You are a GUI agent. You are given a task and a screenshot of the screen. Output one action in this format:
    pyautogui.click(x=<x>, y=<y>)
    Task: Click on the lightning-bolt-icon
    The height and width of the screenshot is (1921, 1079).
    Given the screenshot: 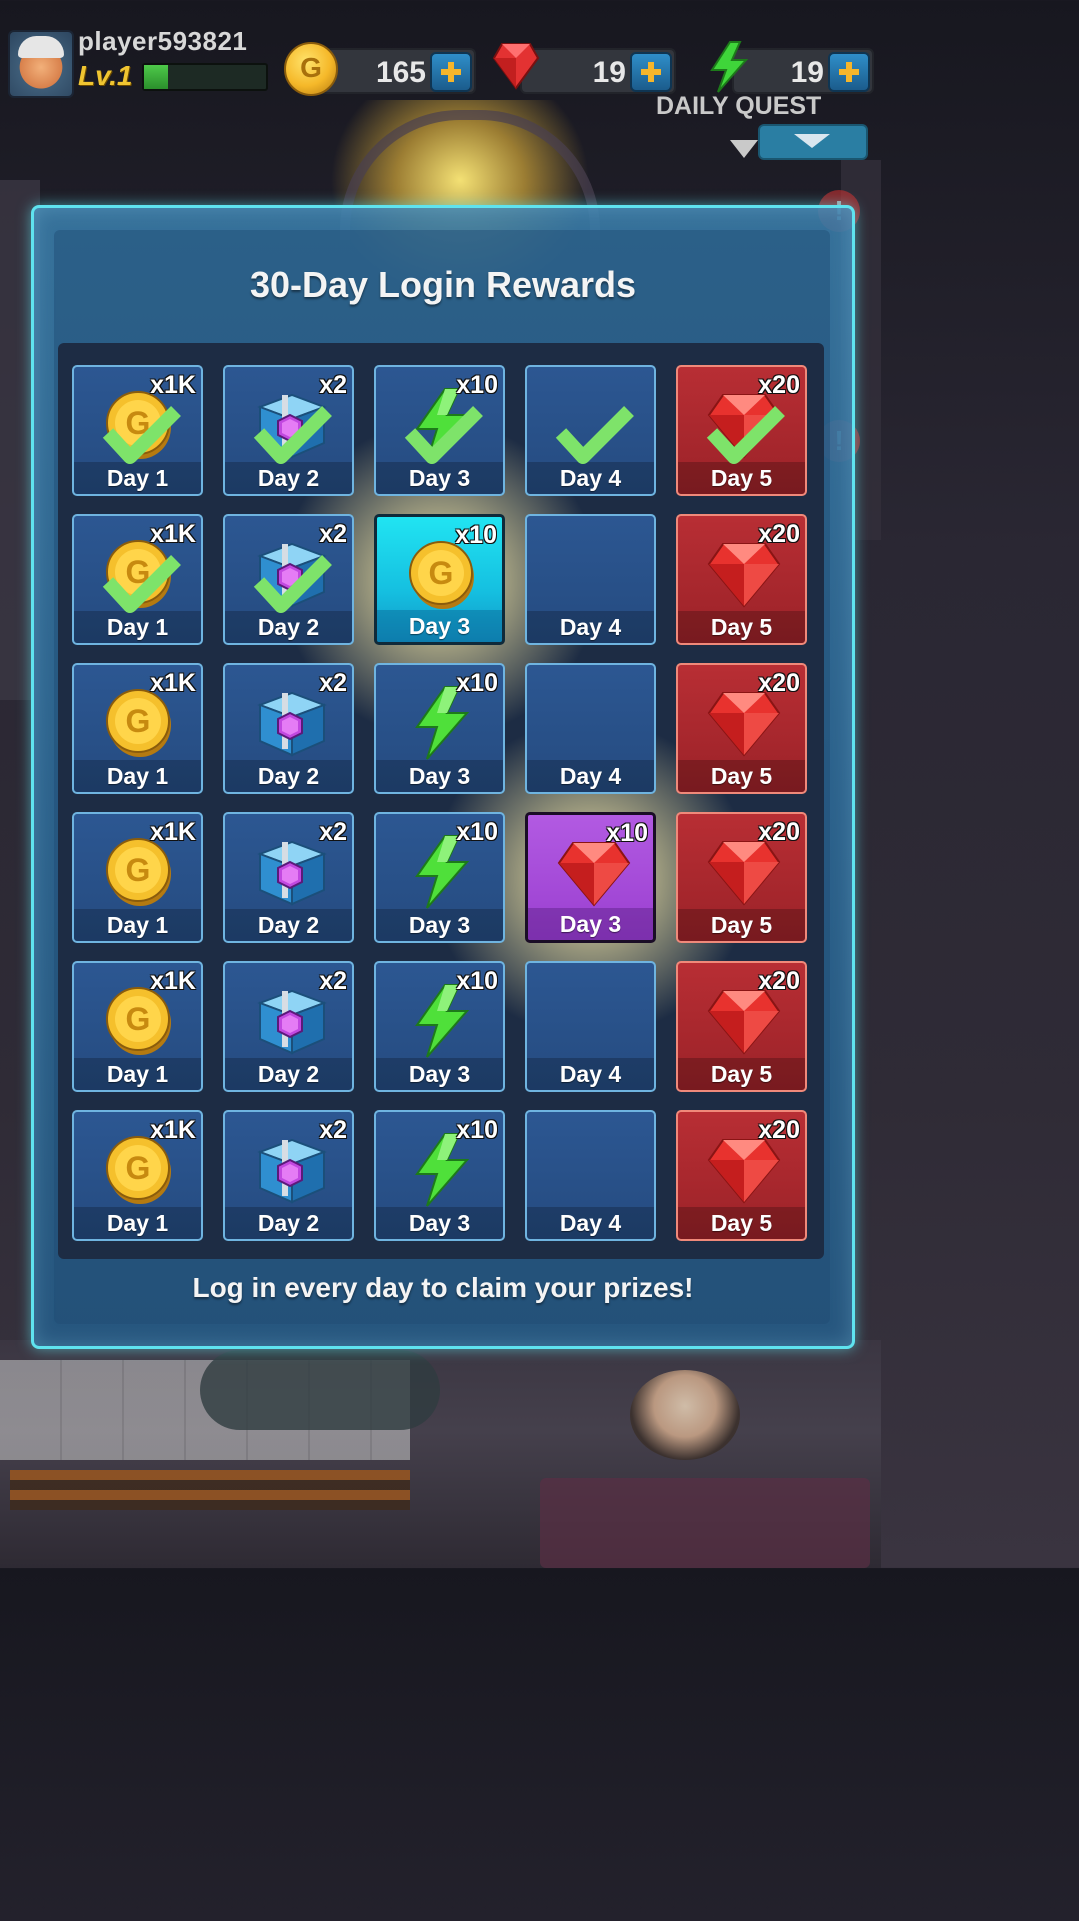 What is the action you would take?
    pyautogui.click(x=729, y=67)
    